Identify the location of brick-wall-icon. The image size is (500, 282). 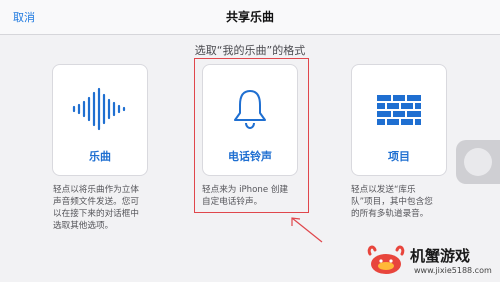
(399, 109).